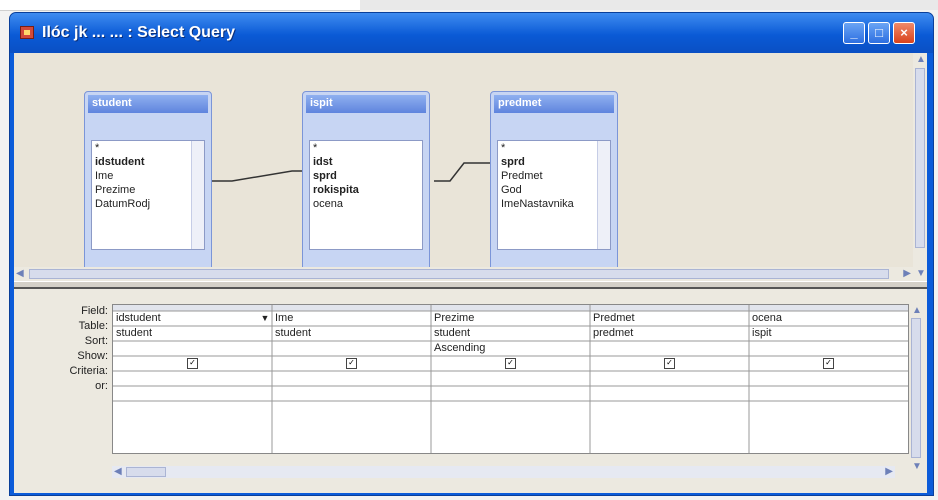 The height and width of the screenshot is (500, 938). I want to click on table-box-ispit: ispit * idst sprd rokispita ocena, so click(366, 182).